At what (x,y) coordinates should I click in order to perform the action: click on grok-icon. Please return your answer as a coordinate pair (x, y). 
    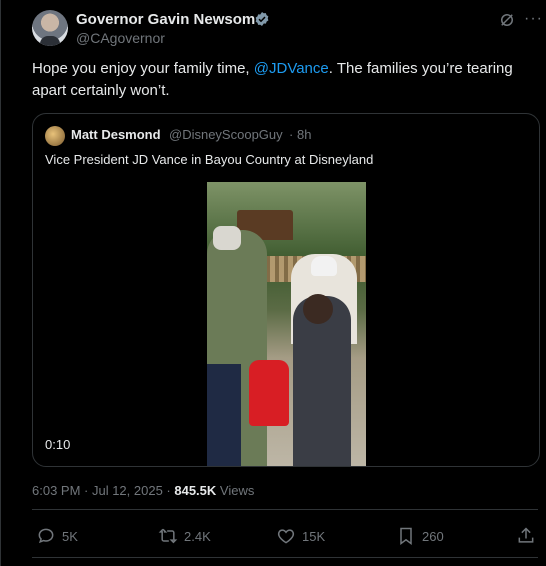
    Looking at the image, I should click on (507, 20).